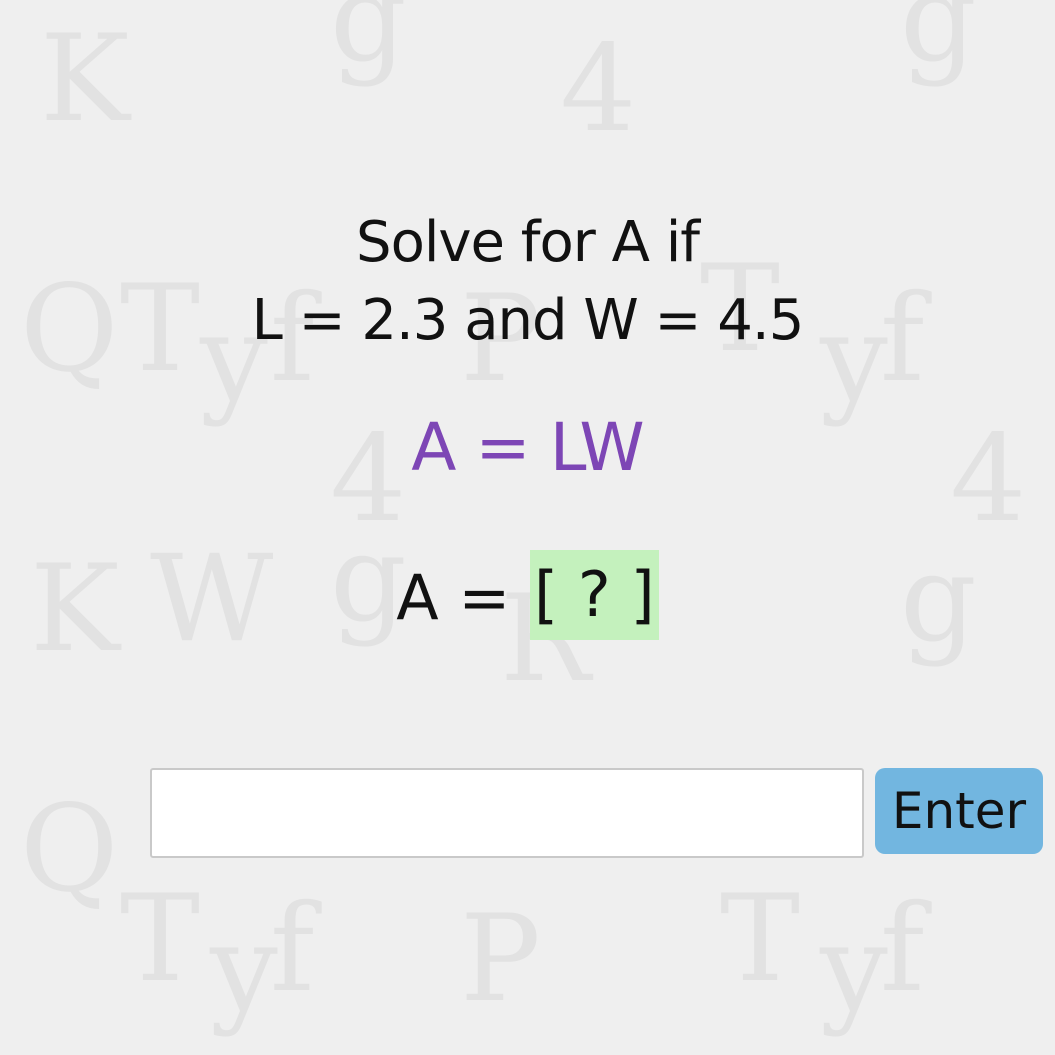 This screenshot has height=1055, width=1055. Describe the element at coordinates (463, 597) in the screenshot. I see `answer-prefix: A =` at that location.